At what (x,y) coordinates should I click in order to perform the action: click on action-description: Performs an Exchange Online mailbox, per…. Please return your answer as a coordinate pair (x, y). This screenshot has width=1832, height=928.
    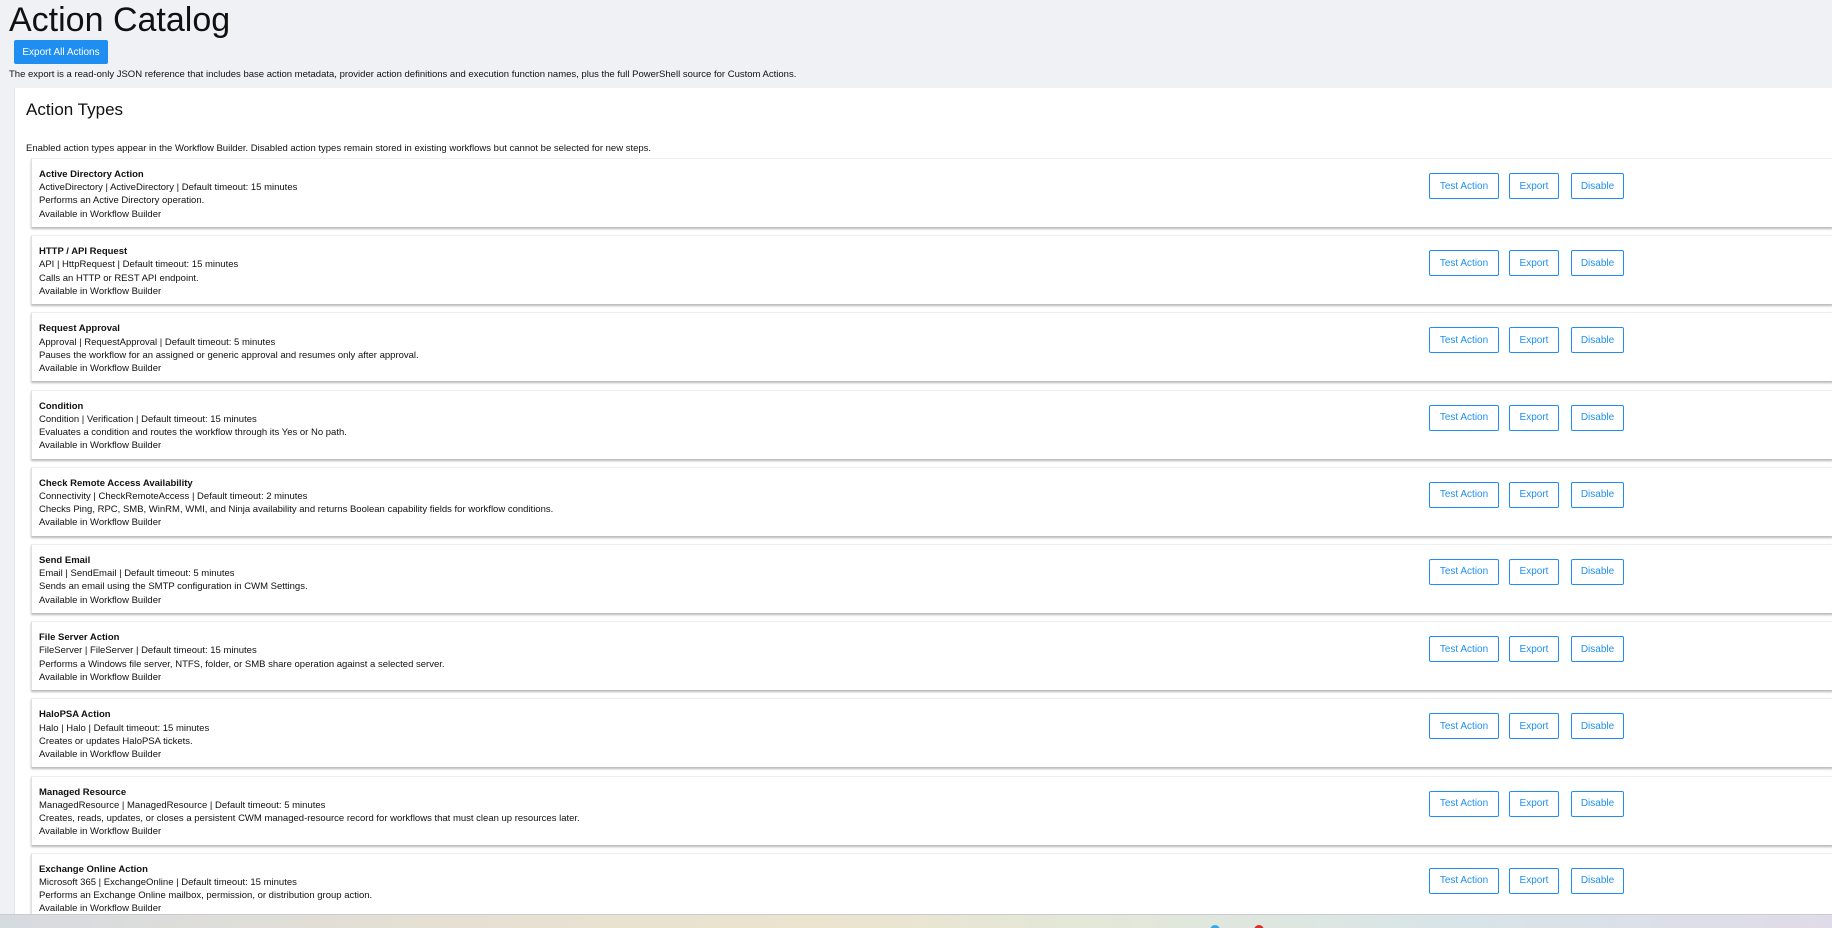
    Looking at the image, I should click on (206, 896).